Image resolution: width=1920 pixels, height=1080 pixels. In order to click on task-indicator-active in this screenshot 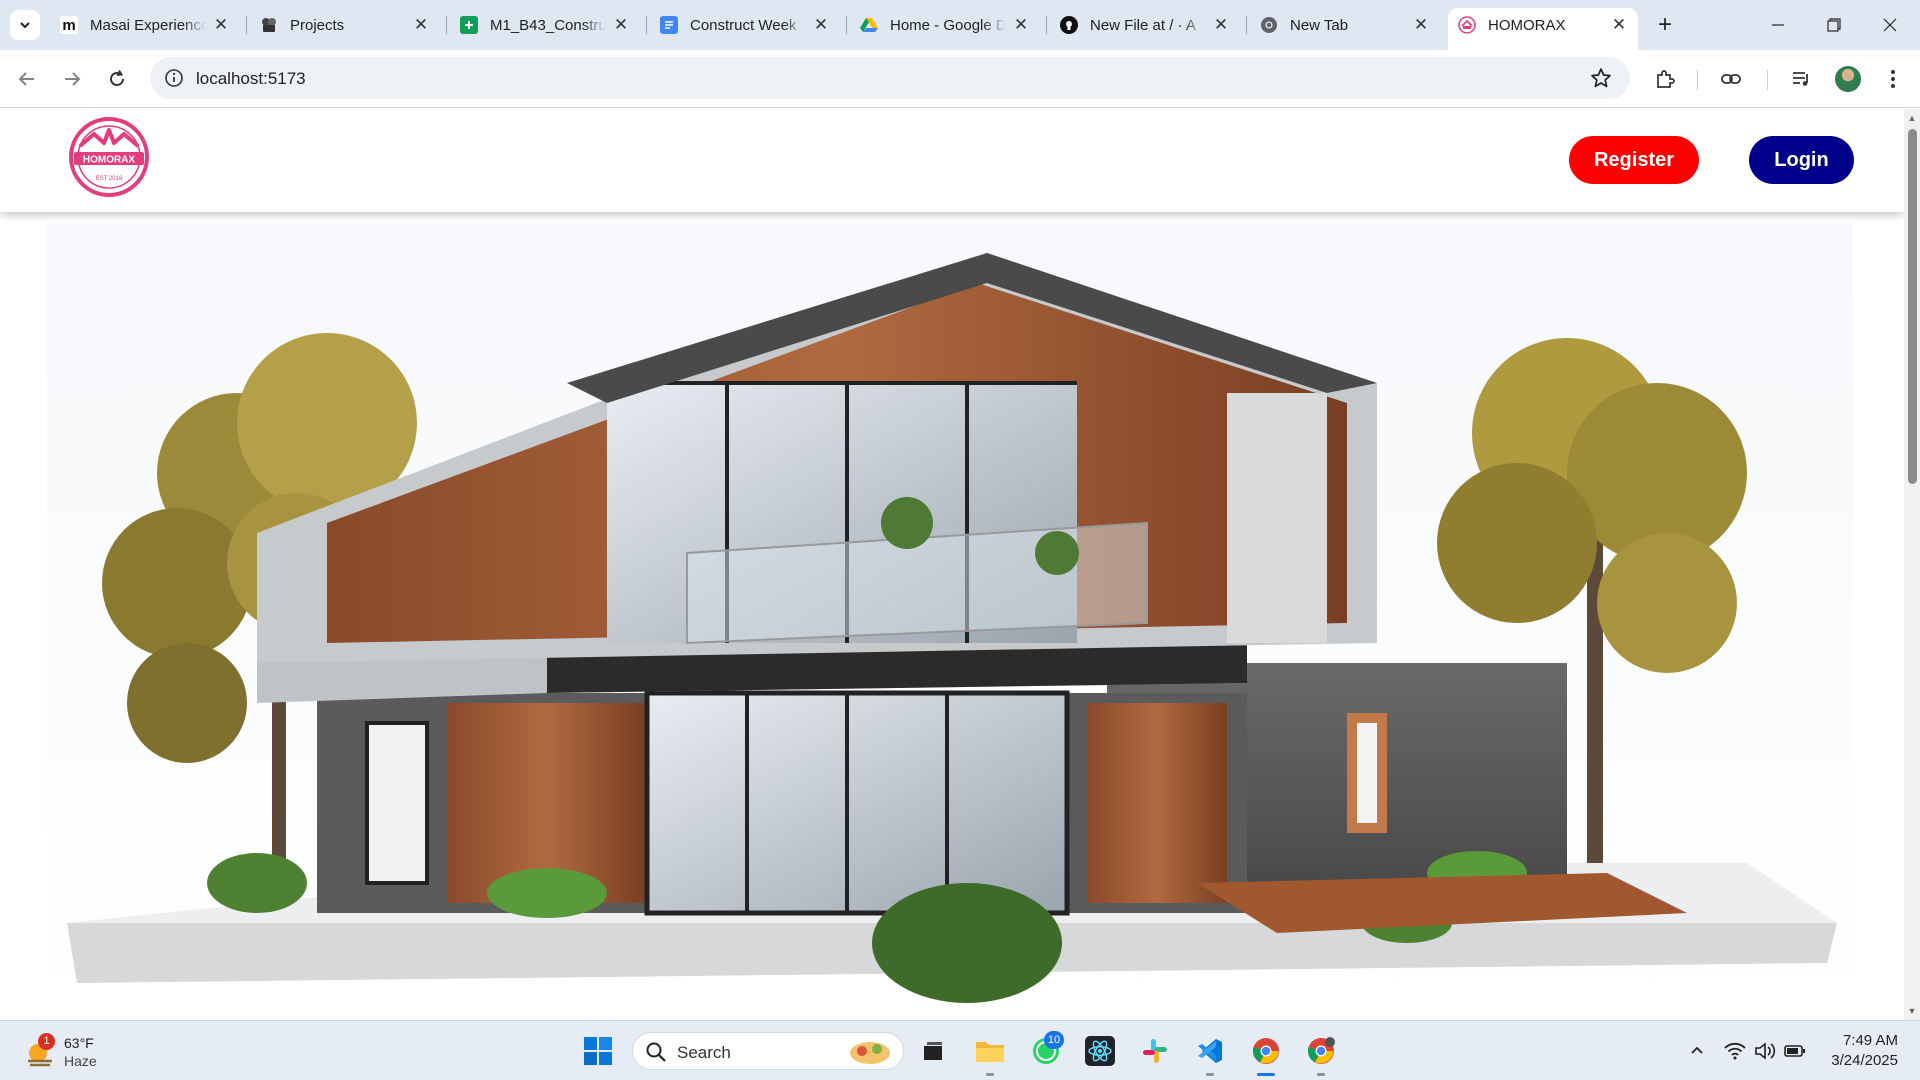, I will do `click(1266, 1074)`.